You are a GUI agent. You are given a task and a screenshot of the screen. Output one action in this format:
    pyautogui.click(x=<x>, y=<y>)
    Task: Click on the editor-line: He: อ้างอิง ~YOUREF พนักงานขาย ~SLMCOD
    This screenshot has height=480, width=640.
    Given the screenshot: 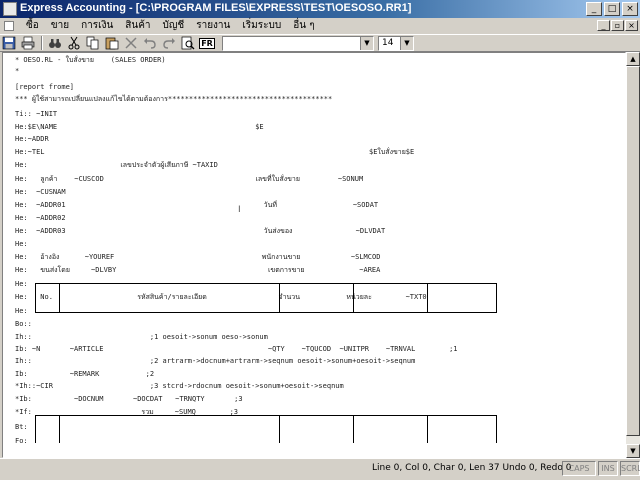 What is the action you would take?
    pyautogui.click(x=198, y=257)
    